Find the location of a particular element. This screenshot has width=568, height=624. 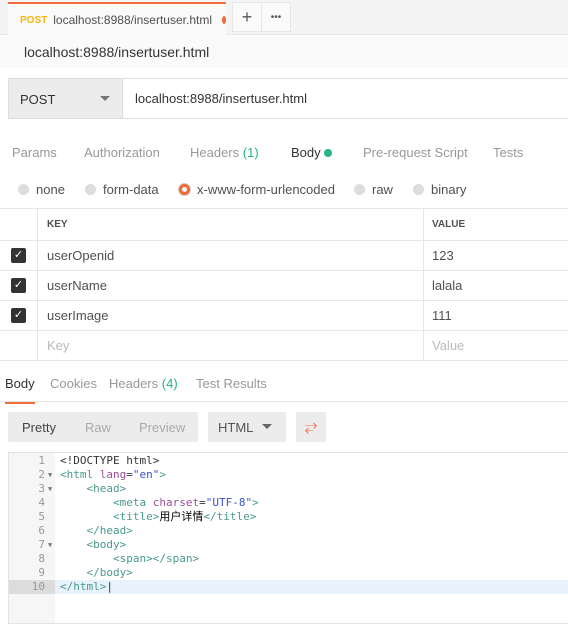

line-number: 4 is located at coordinates (41, 502).